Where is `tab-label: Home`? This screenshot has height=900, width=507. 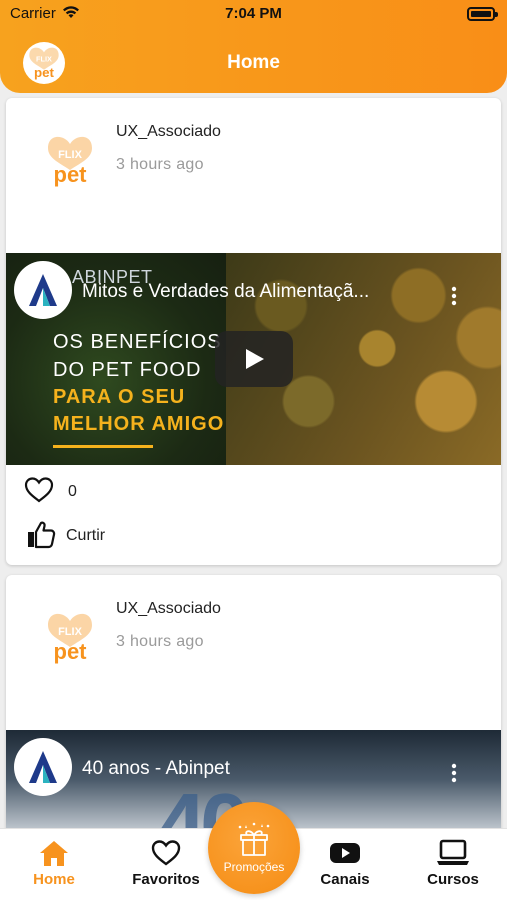
tab-label: Home is located at coordinates (54, 879).